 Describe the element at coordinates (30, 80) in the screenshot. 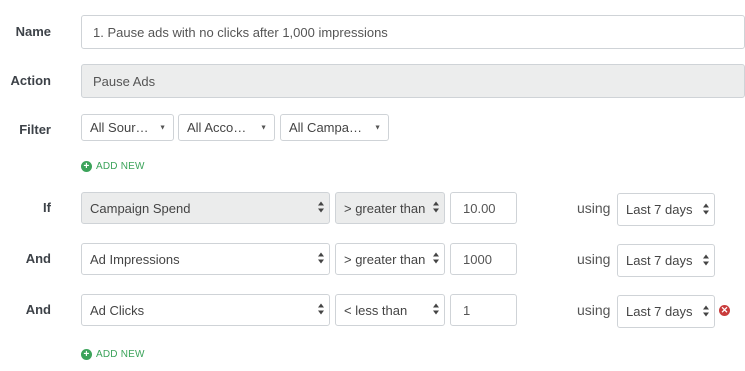

I see `action-label: Action` at that location.